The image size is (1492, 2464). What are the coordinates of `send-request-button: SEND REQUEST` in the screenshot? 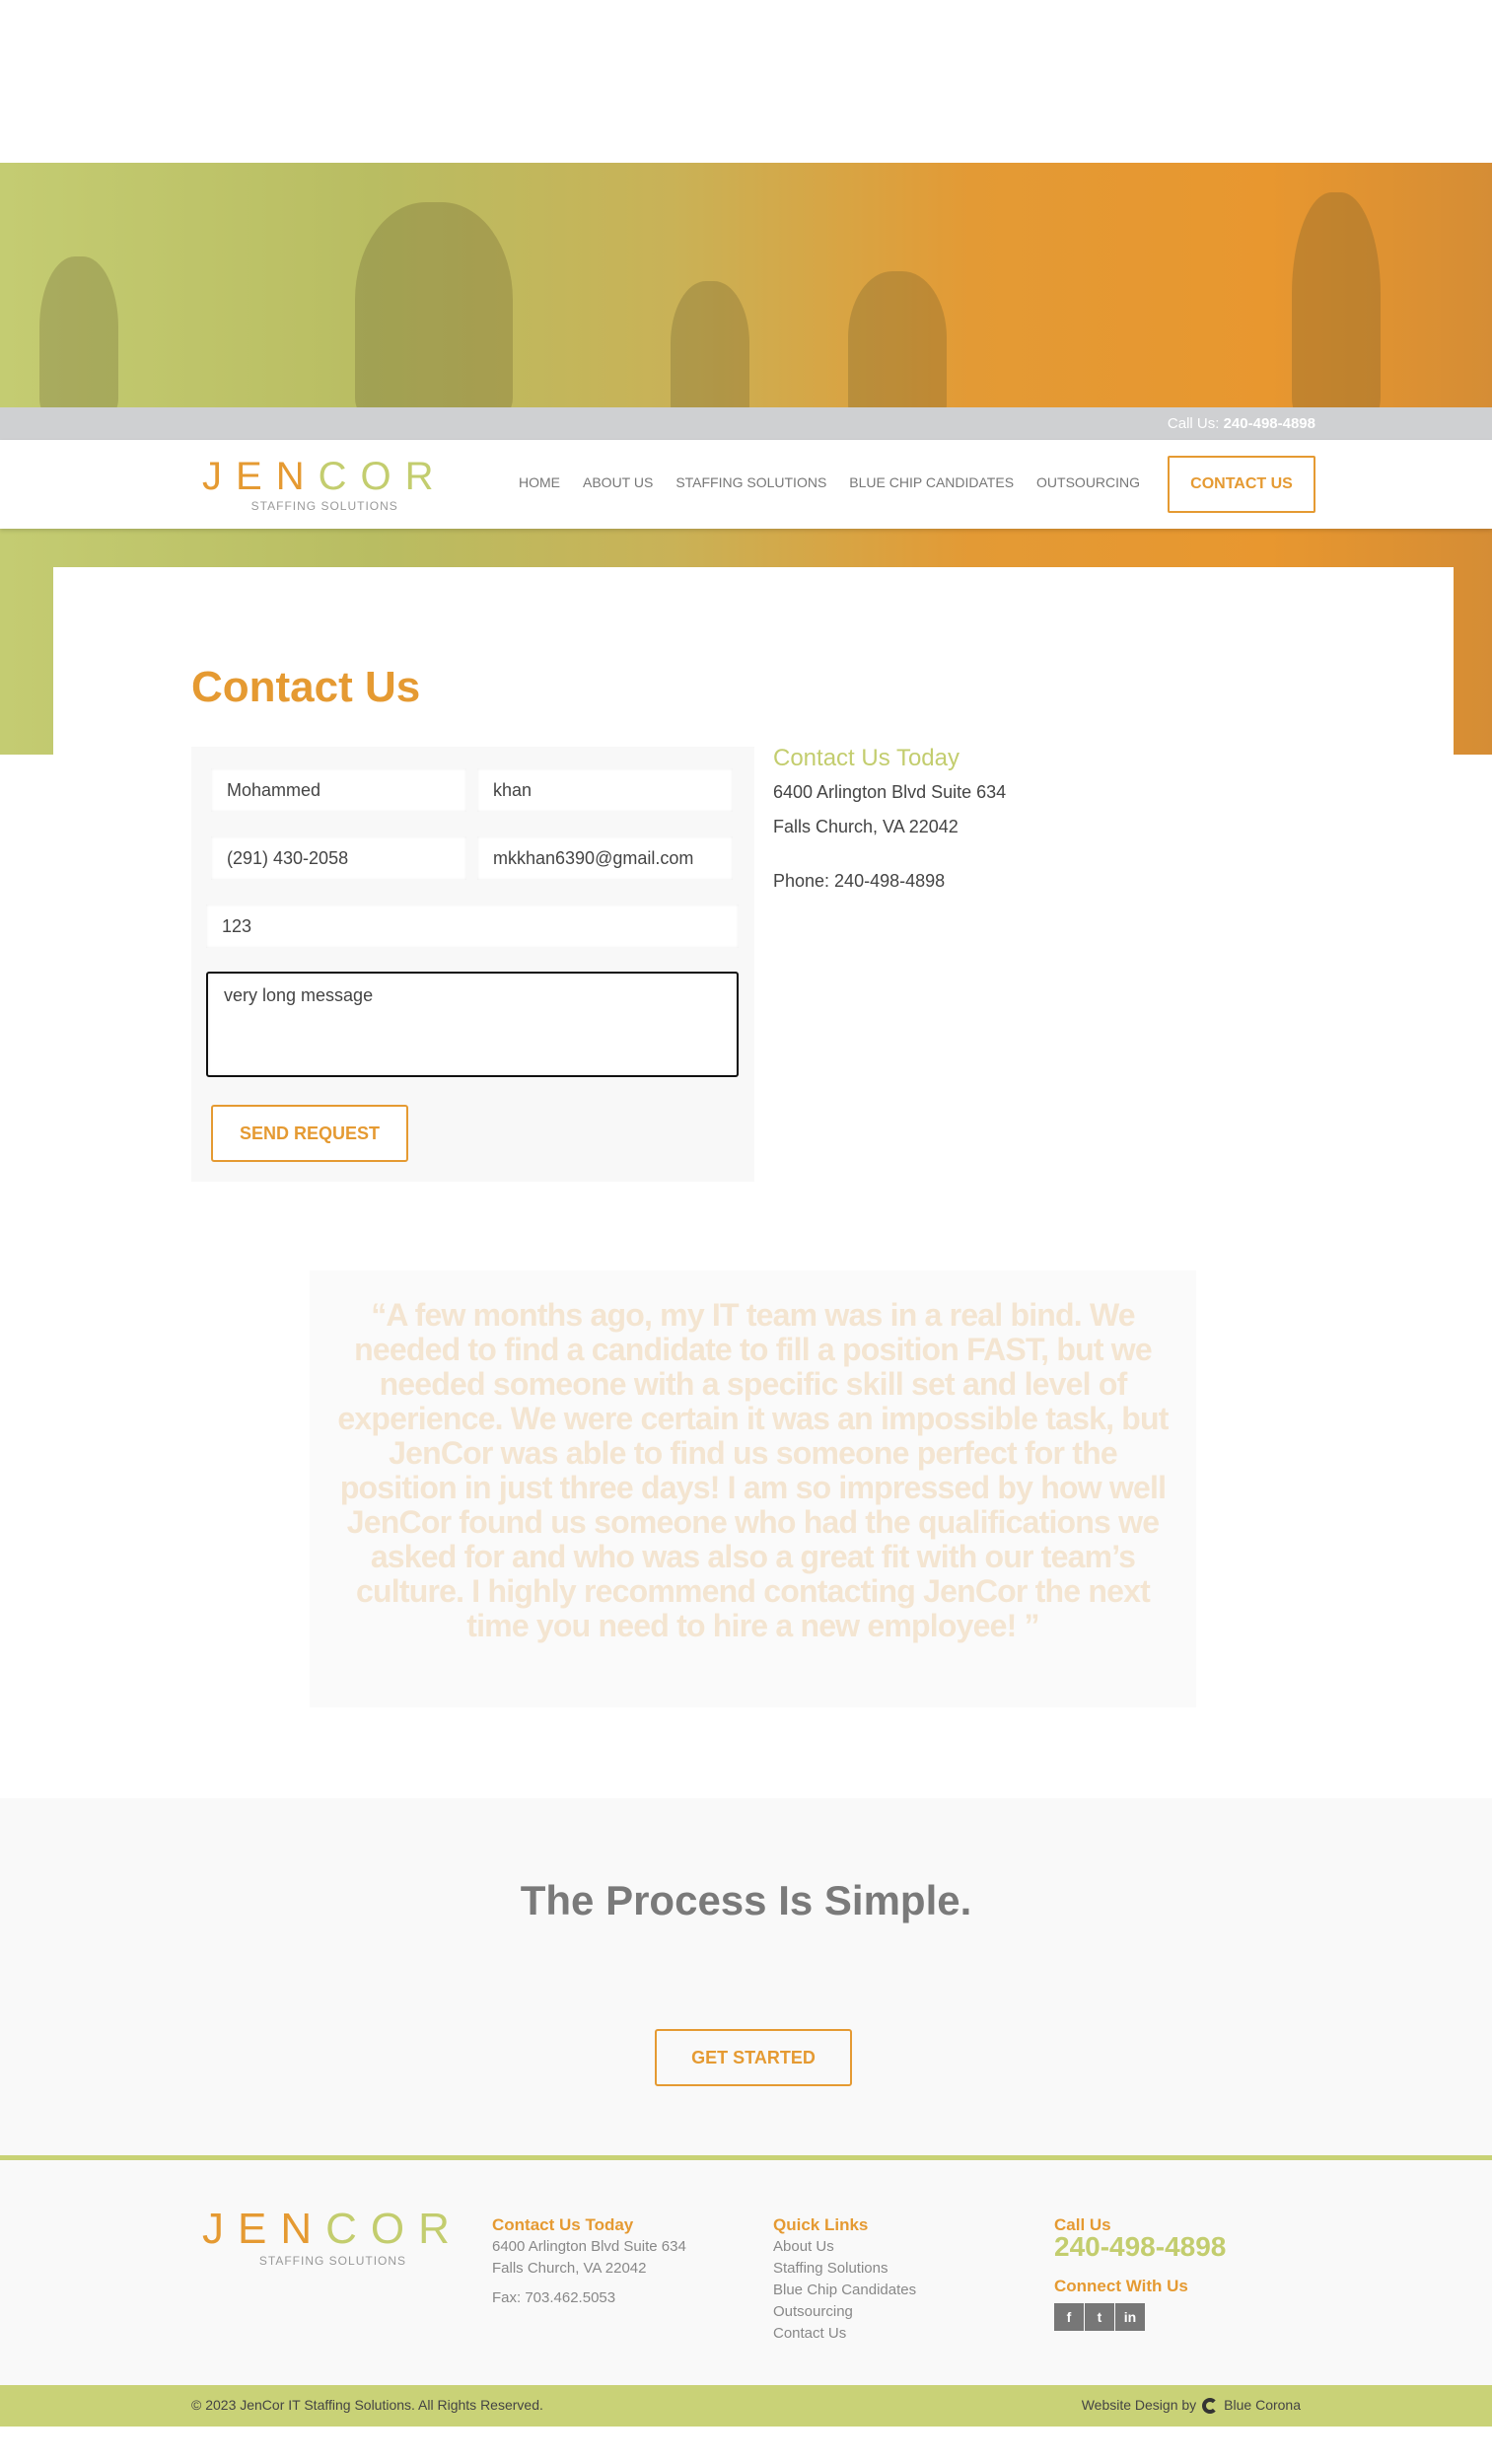 It's located at (309, 1133).